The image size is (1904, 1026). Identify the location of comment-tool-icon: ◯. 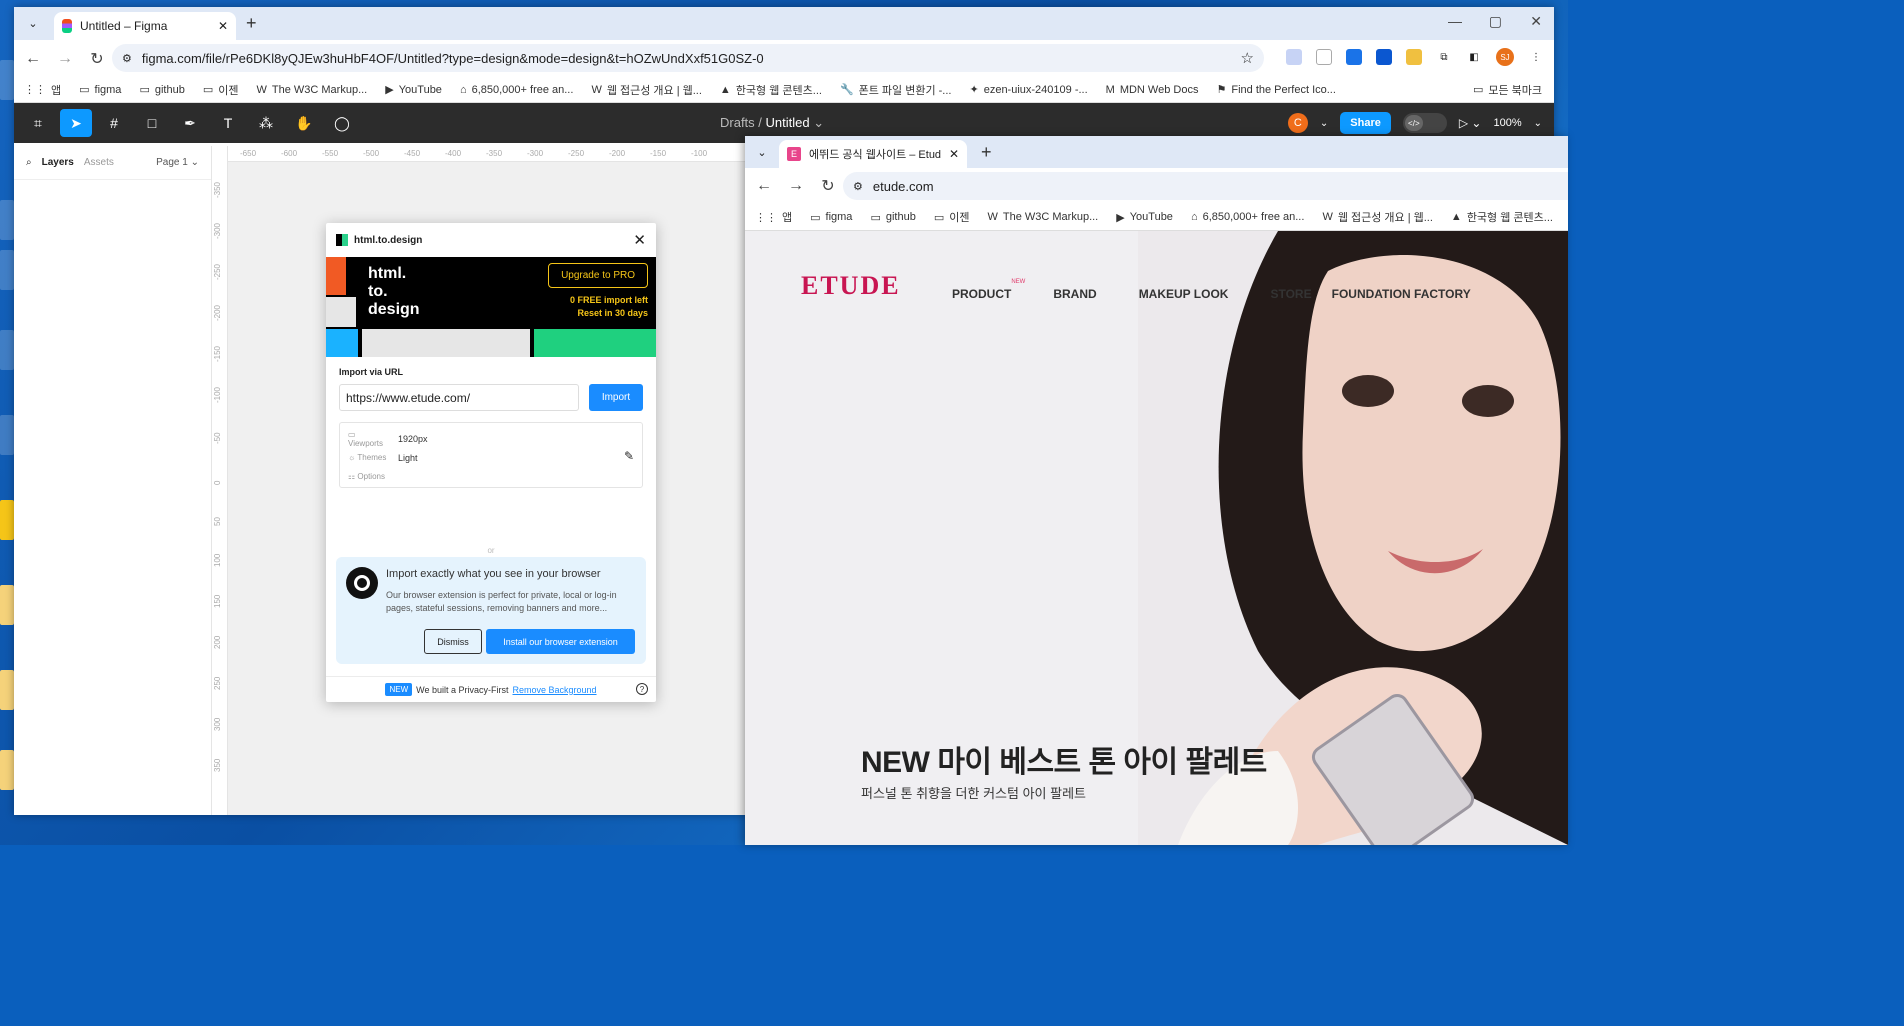
(342, 123).